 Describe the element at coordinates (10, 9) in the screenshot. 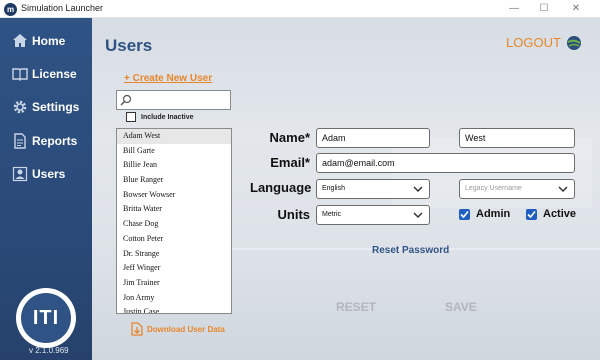

I see `app-icon: m` at that location.